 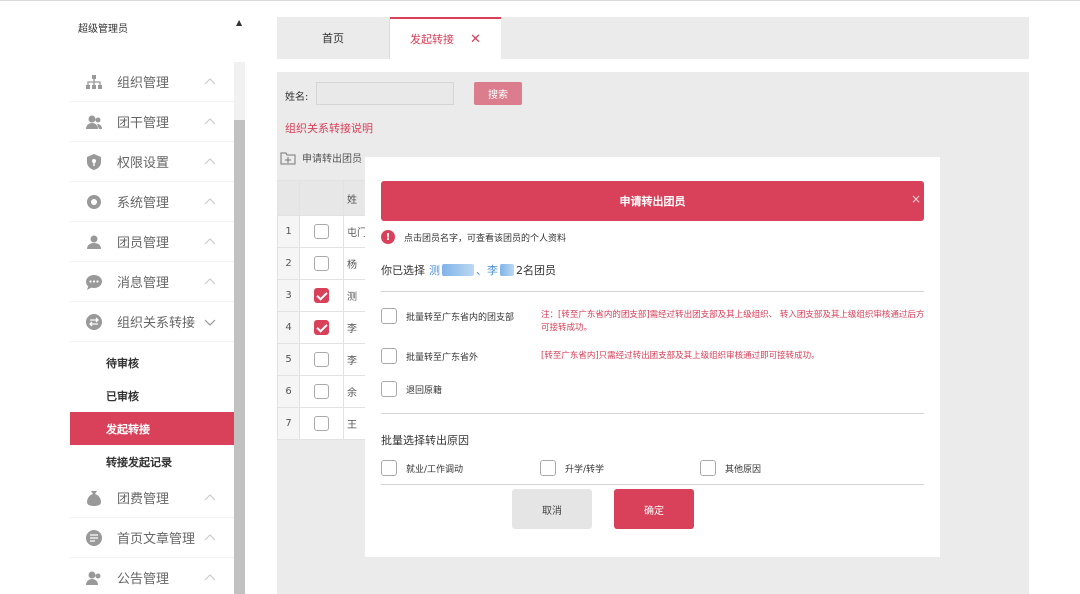 What do you see at coordinates (239, 22) in the screenshot?
I see `scroll-up-arrow-icon: ▲` at bounding box center [239, 22].